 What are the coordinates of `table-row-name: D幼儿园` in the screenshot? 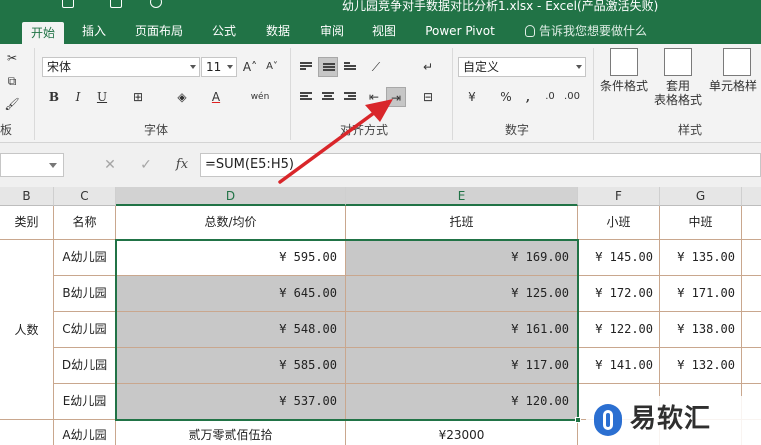 It's located at (85, 366).